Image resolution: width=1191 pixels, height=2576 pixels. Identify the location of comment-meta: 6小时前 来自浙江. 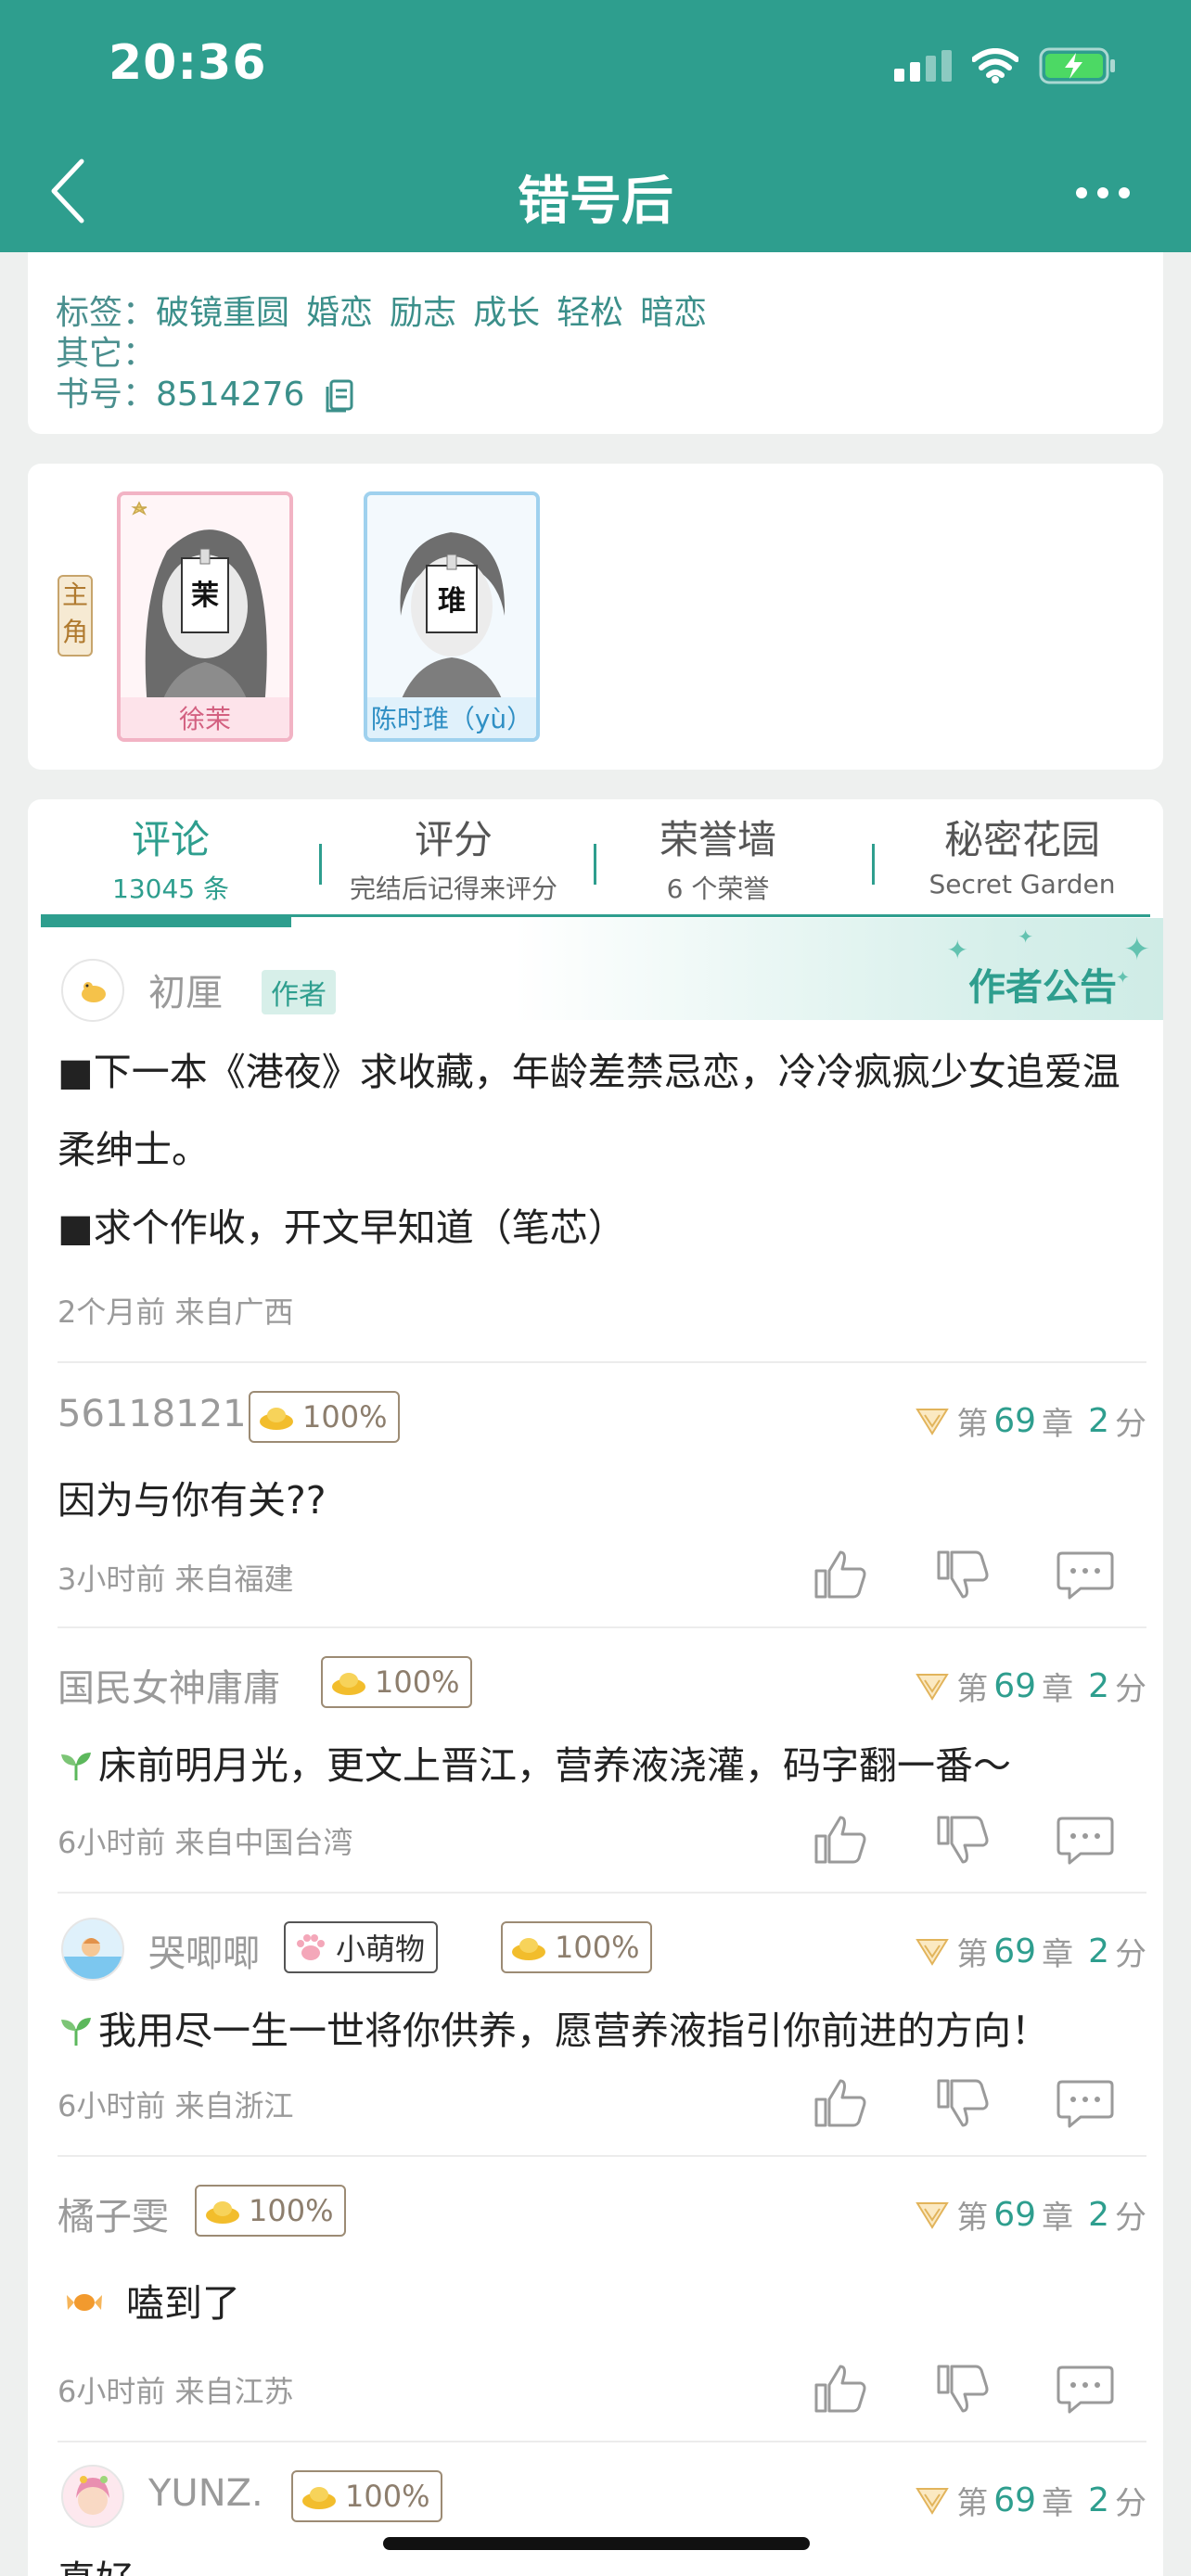
(176, 2105).